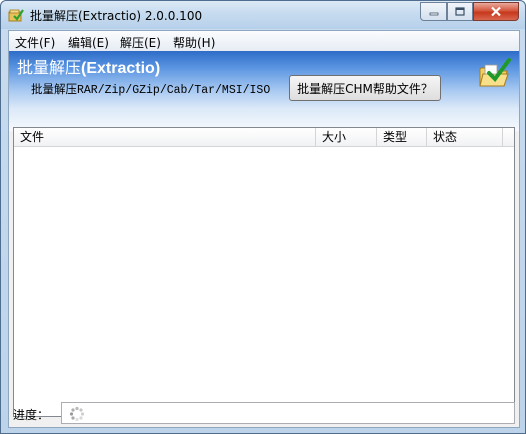 This screenshot has width=526, height=434. I want to click on maximize-icon, so click(460, 11).